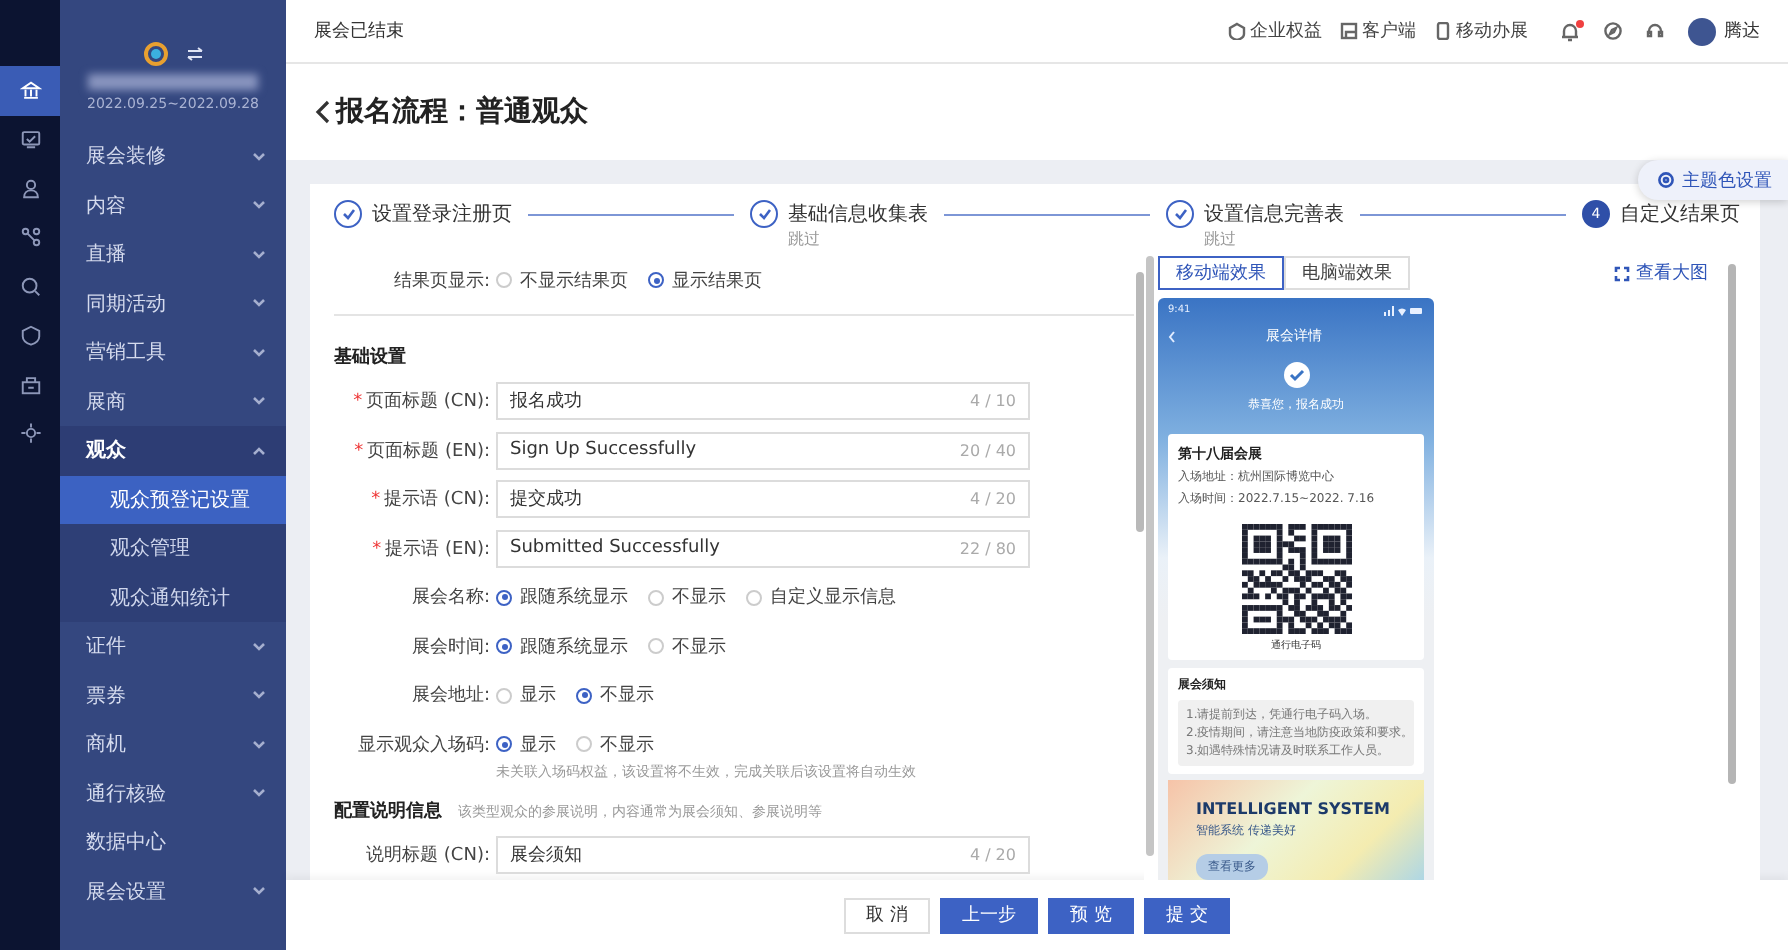 This screenshot has height=950, width=1788. Describe the element at coordinates (173, 499) in the screenshot. I see `sidebar-subitem: 观众预登记设置` at that location.